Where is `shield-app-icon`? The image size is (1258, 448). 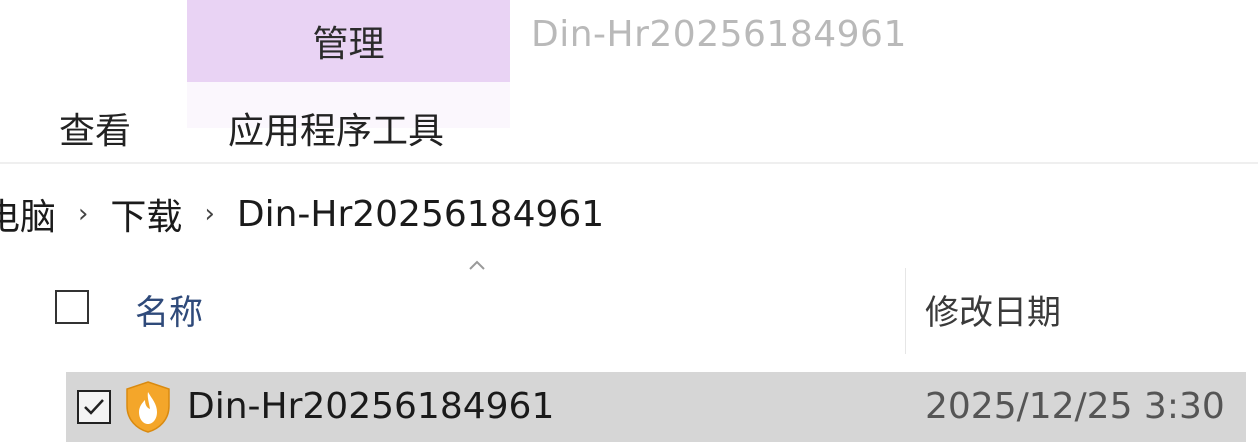 shield-app-icon is located at coordinates (148, 407).